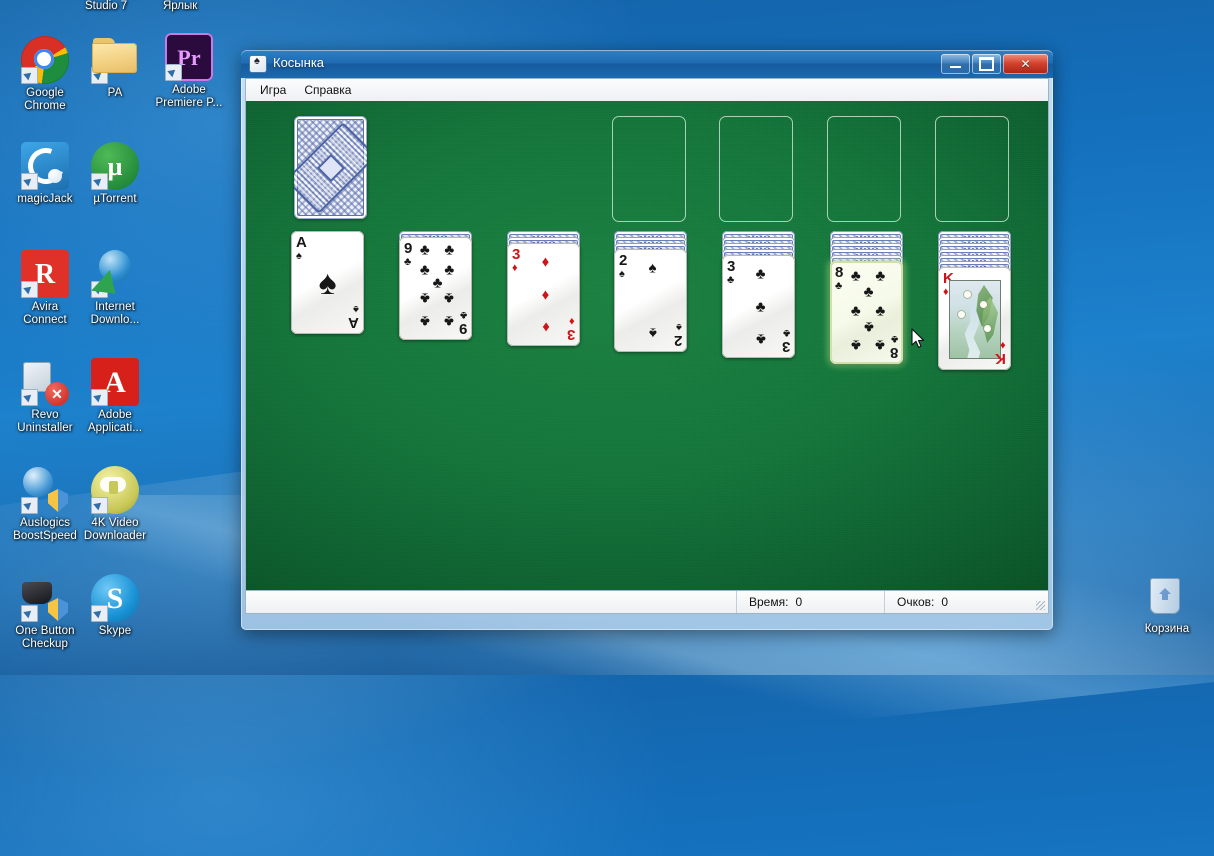 This screenshot has width=1214, height=856. Describe the element at coordinates (353, 322) in the screenshot. I see `card-rank-bottom: A` at that location.